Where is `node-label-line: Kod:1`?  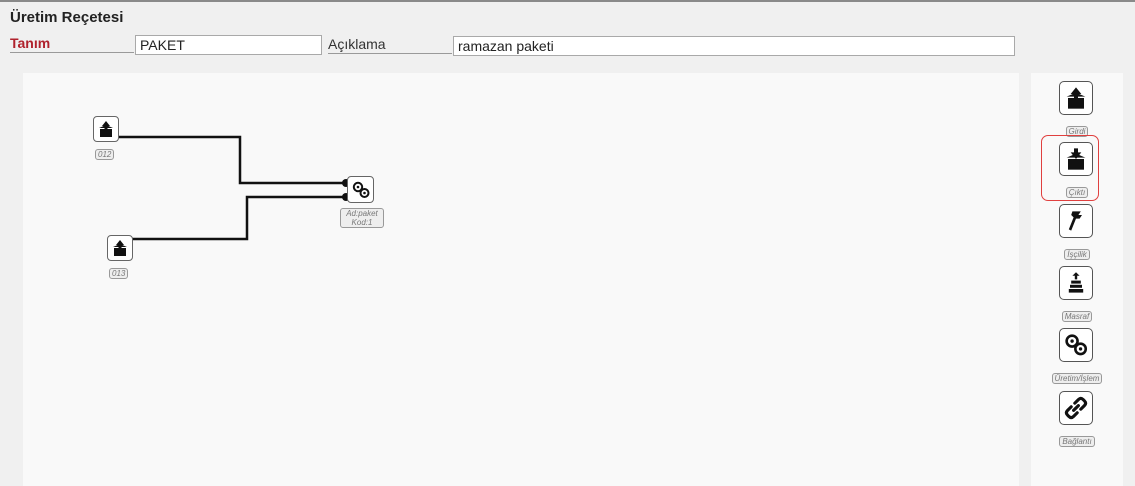 node-label-line: Kod:1 is located at coordinates (362, 222).